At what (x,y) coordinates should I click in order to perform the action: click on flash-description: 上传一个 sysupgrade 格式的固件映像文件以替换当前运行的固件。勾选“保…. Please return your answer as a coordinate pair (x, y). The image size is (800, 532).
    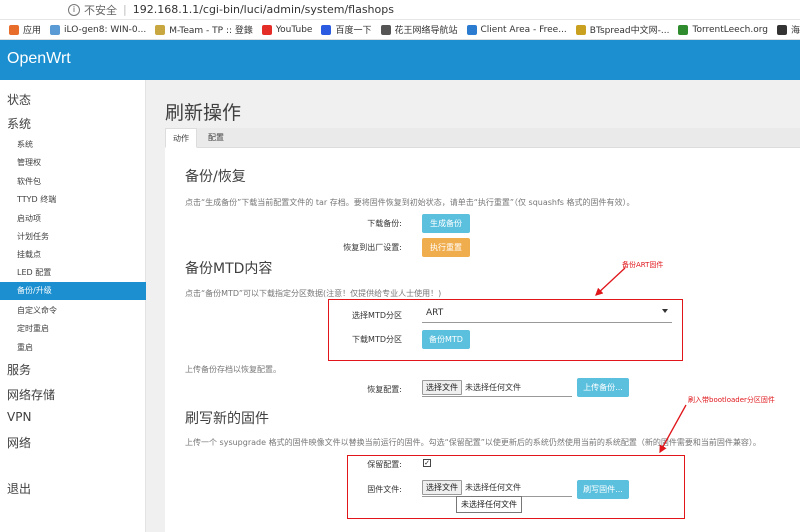
    Looking at the image, I should click on (473, 442).